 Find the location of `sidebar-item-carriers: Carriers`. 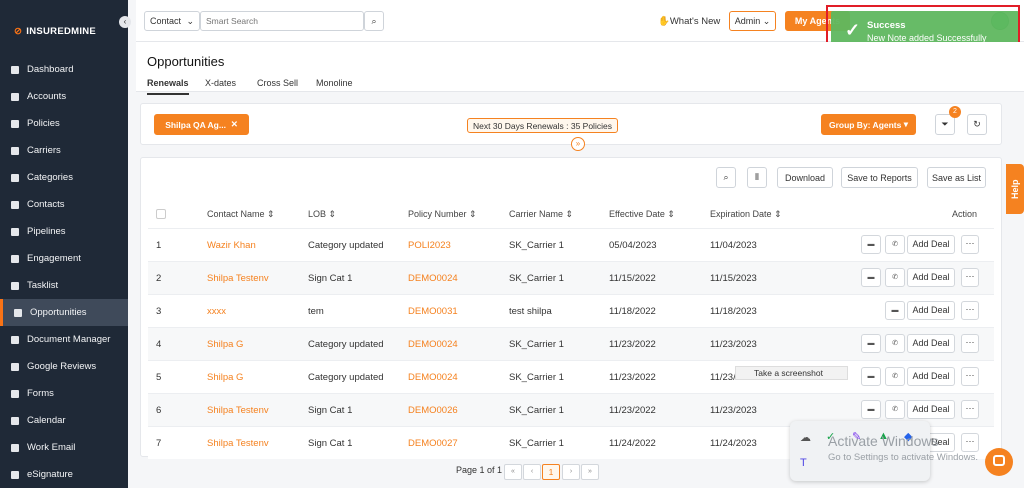

sidebar-item-carriers: Carriers is located at coordinates (64, 150).